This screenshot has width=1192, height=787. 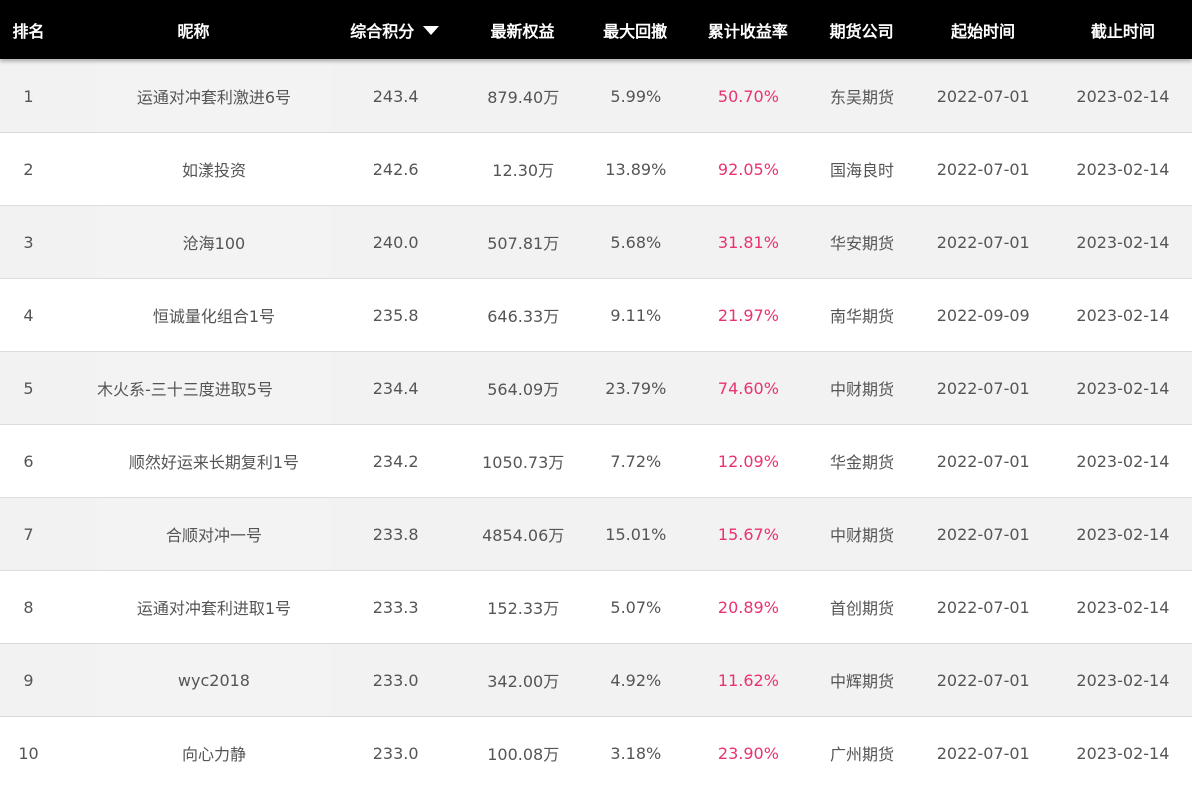 I want to click on cell-drawdown: 3.18%, so click(x=636, y=753).